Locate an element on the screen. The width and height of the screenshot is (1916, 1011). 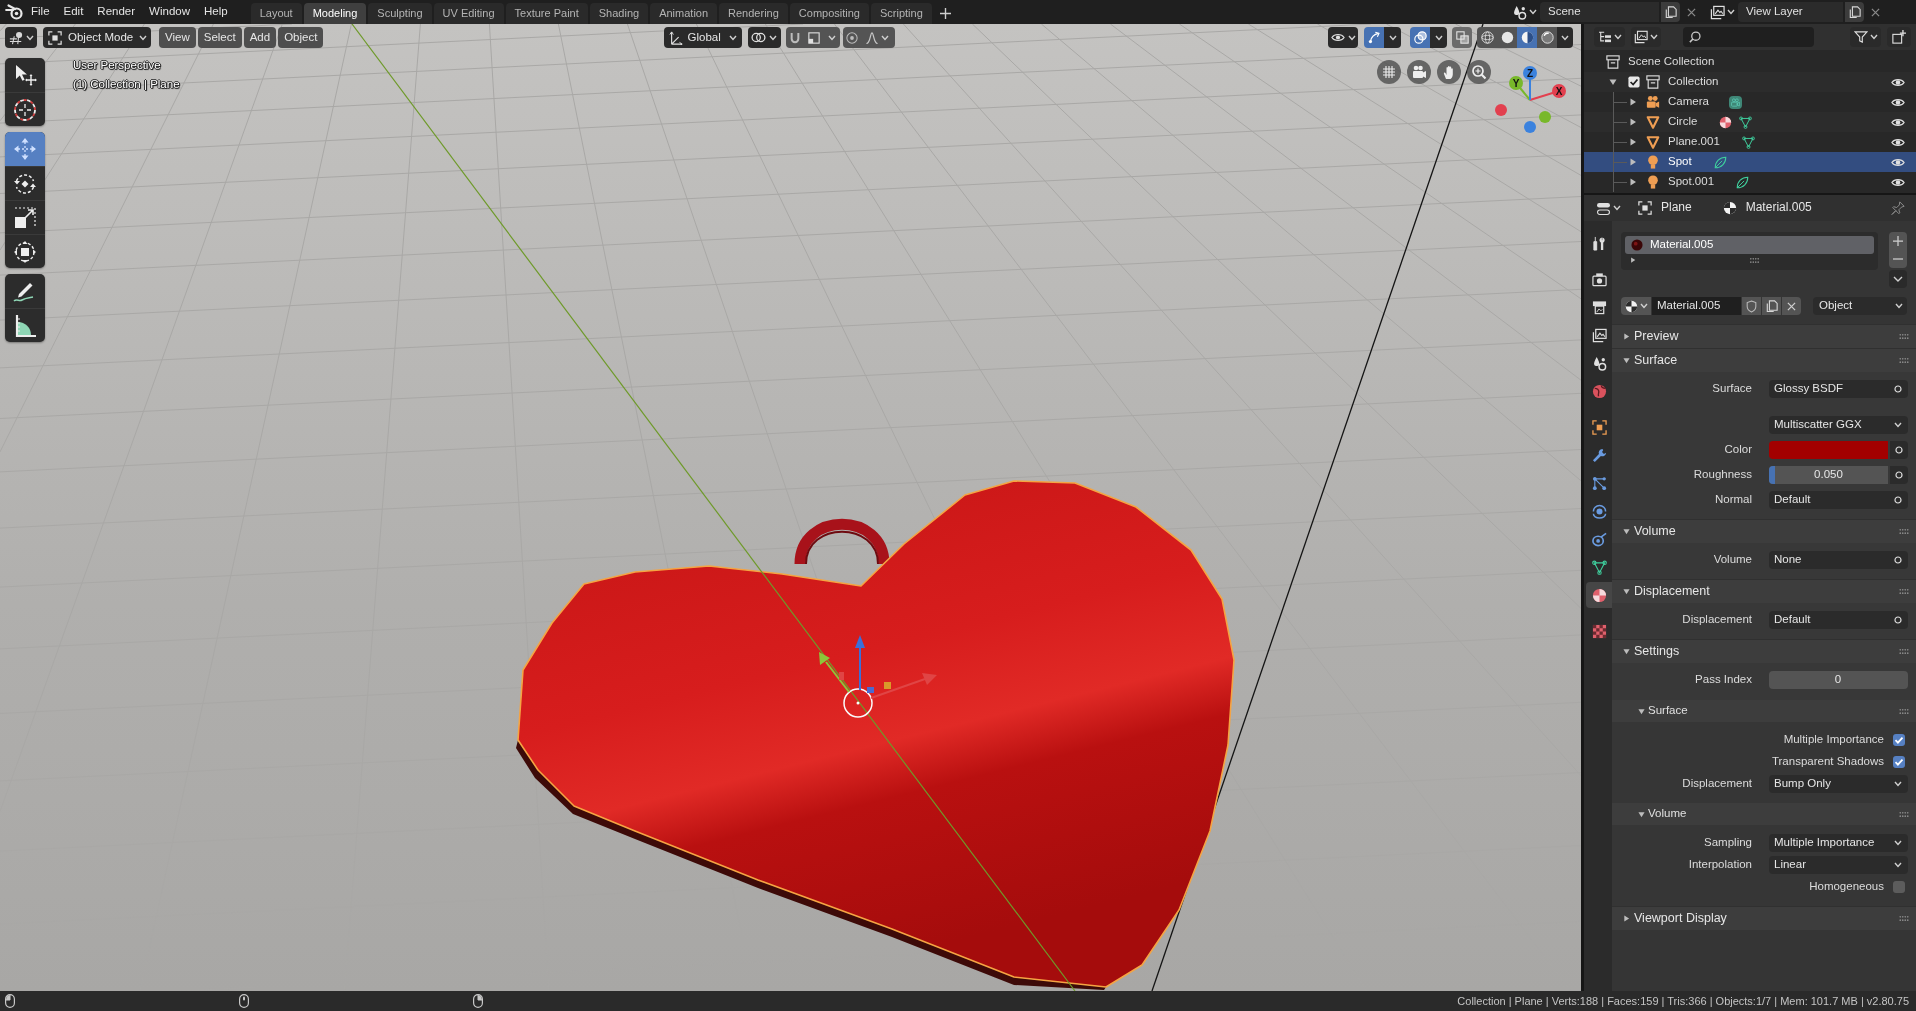
workspace-tab: Texture Paint is located at coordinates (546, 13).